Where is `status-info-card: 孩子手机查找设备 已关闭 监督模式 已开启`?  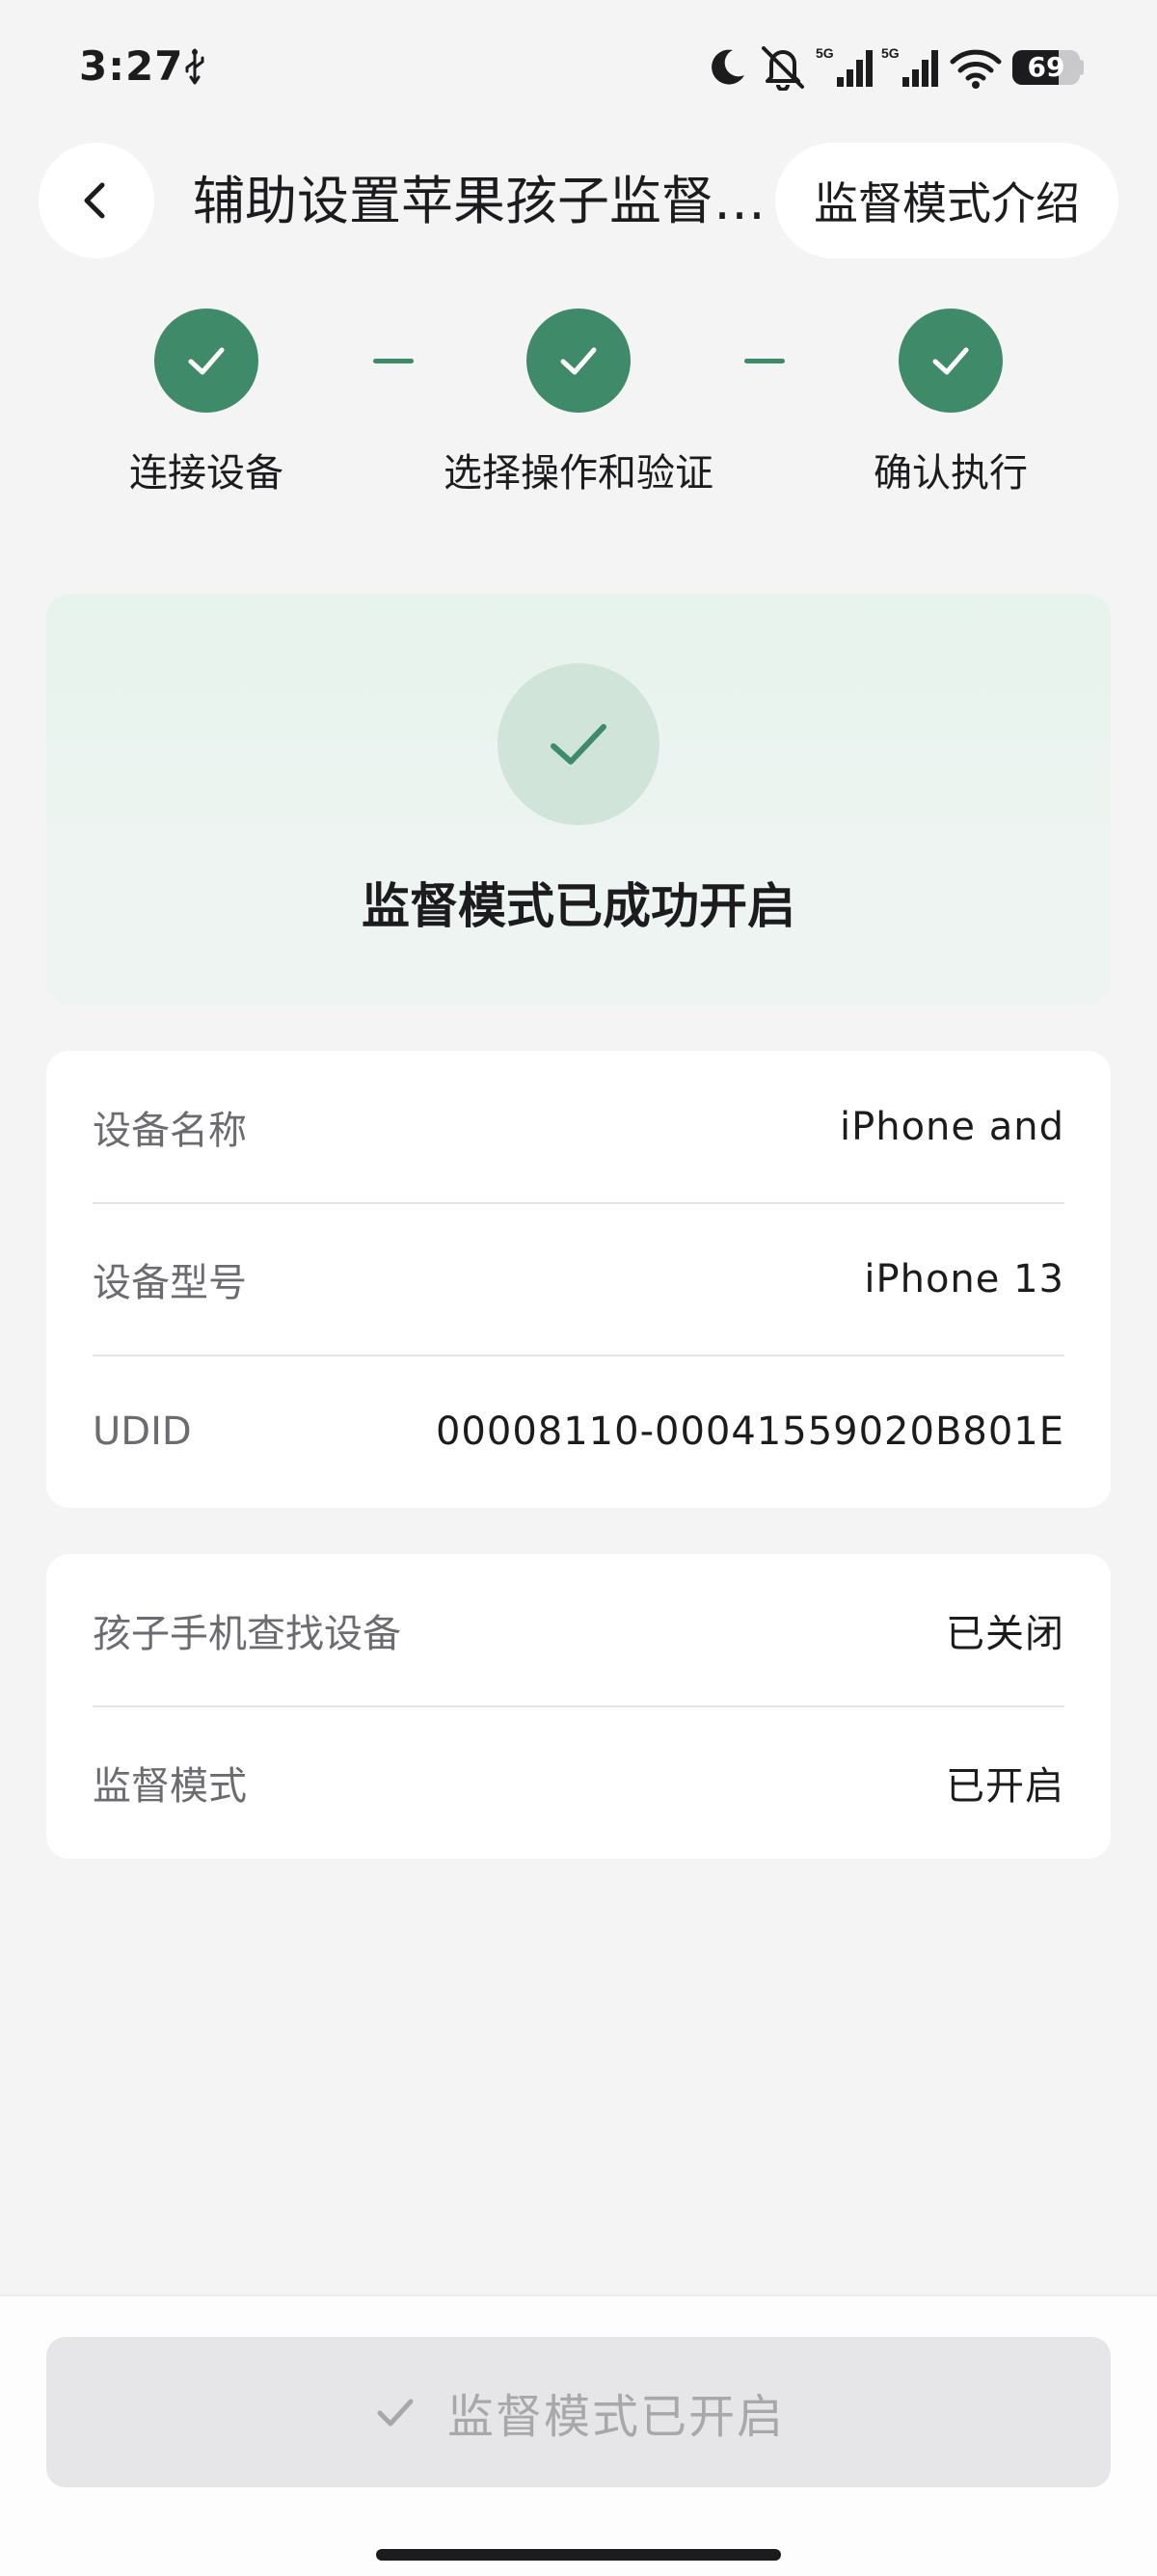
status-info-card: 孩子手机查找设备 已关闭 监督模式 已开启 is located at coordinates (578, 1707).